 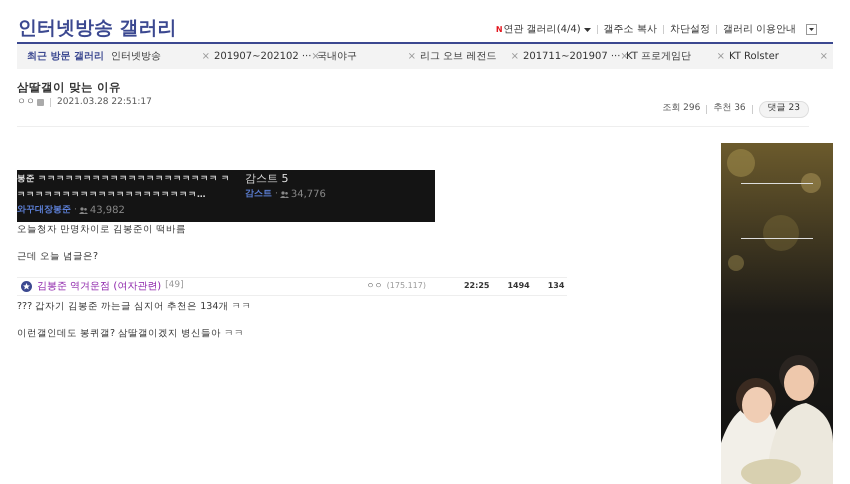 I want to click on body-text: 이런갤인데도 봉퀴갤? 삼딸갤이겠지 병신들아 ㅋㅋ, so click(x=131, y=333).